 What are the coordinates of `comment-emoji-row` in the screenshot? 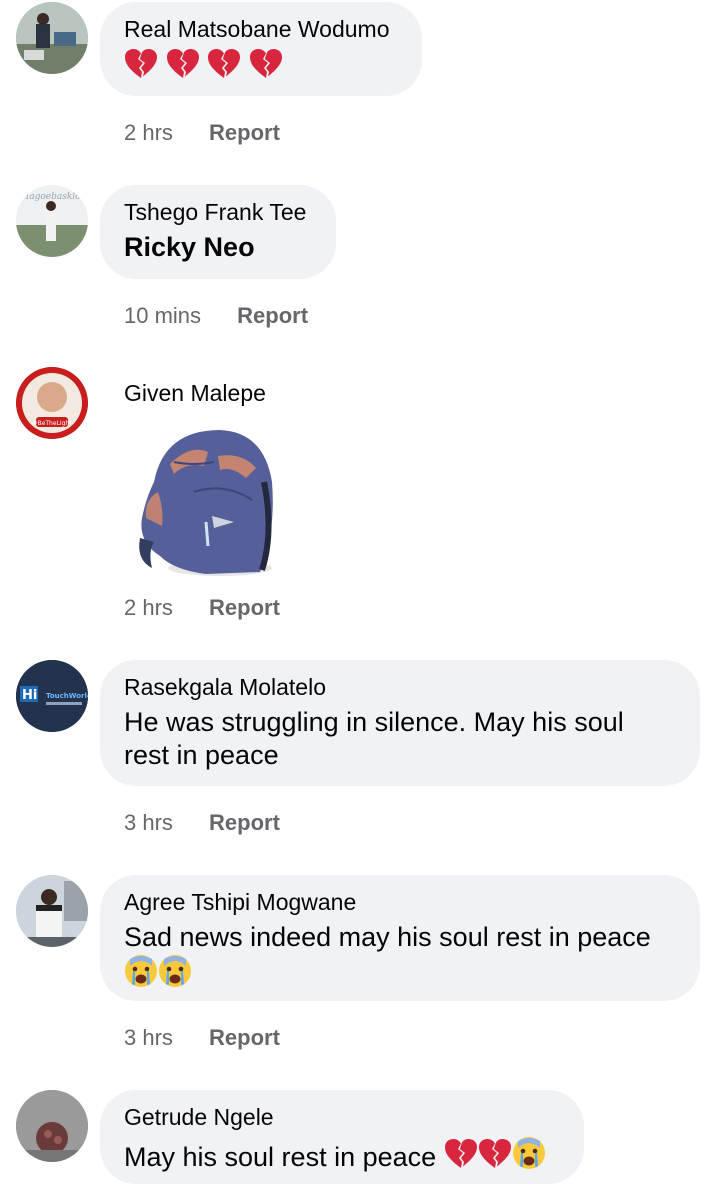 It's located at (261, 66).